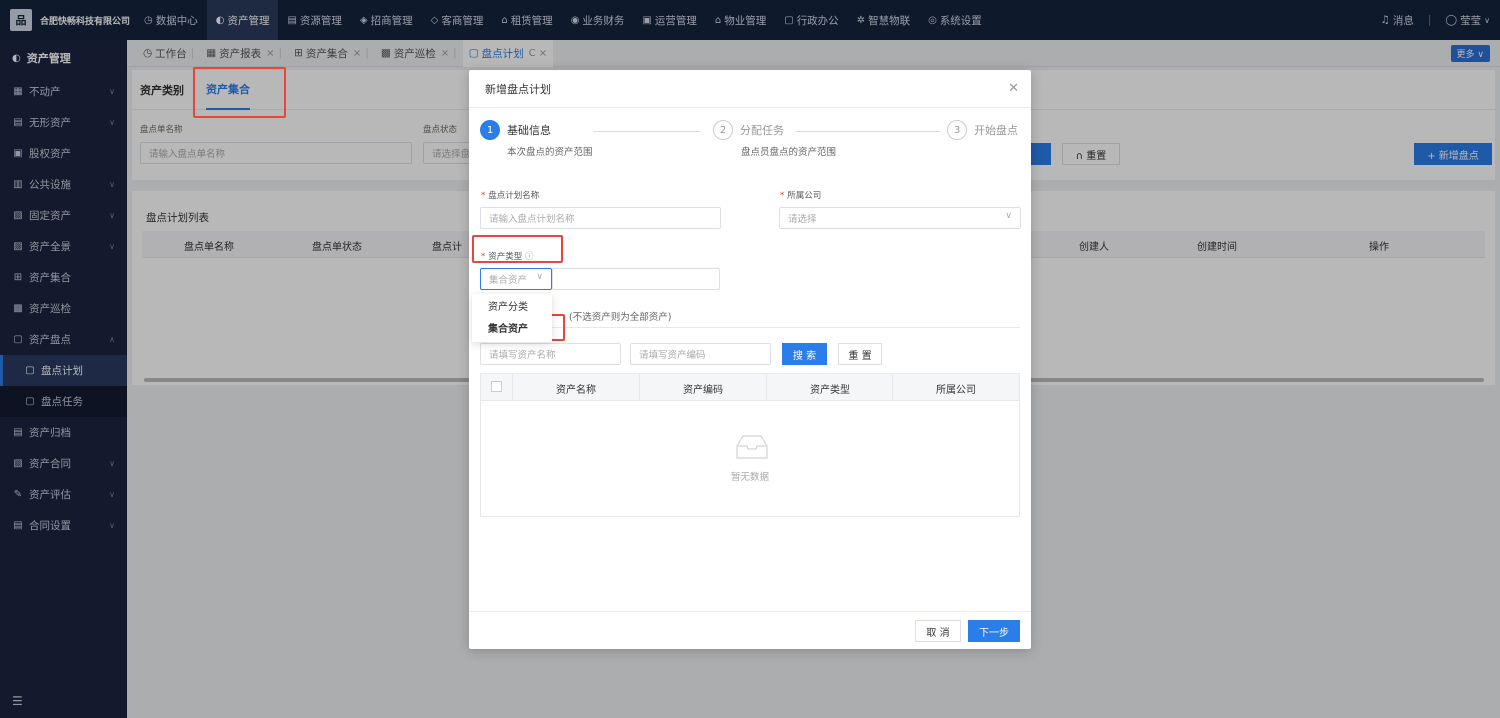 Image resolution: width=1500 pixels, height=718 pixels. Describe the element at coordinates (956, 390) in the screenshot. I see `col-header: 所属公司` at that location.